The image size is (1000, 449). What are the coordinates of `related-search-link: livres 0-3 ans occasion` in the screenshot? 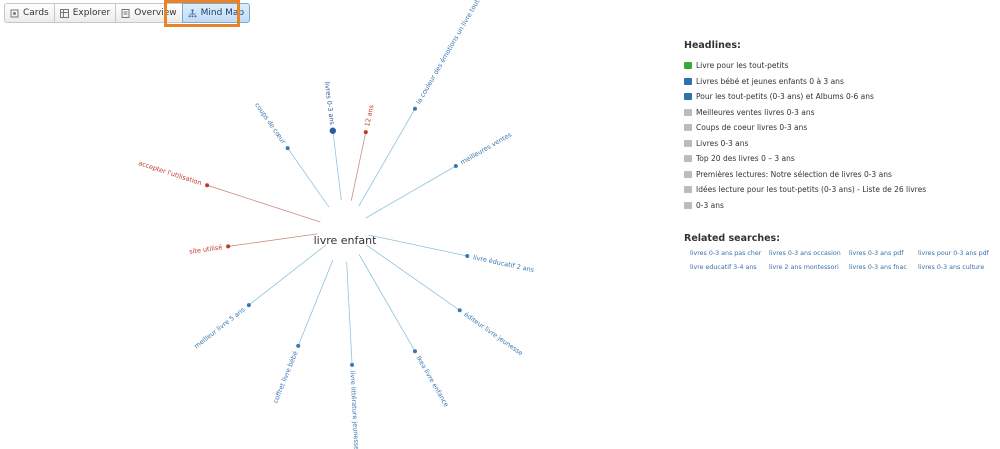 It's located at (809, 253).